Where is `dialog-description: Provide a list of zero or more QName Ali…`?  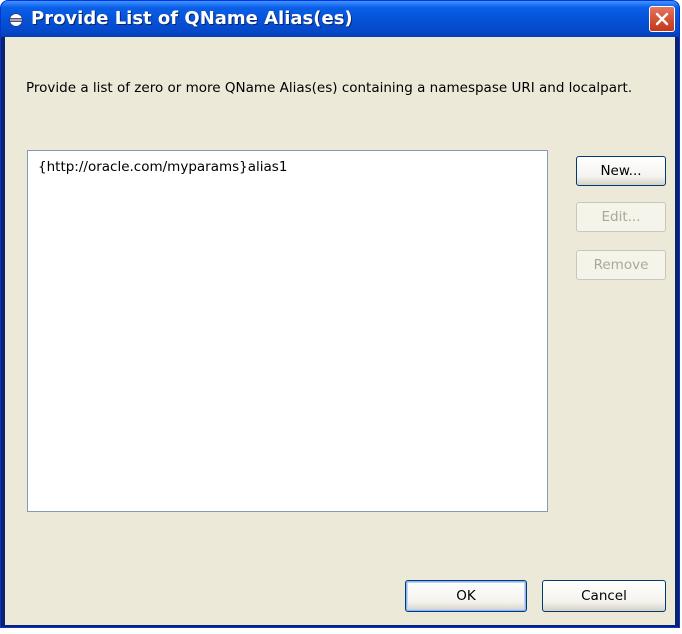
dialog-description: Provide a list of zero or more QName Ali… is located at coordinates (329, 88).